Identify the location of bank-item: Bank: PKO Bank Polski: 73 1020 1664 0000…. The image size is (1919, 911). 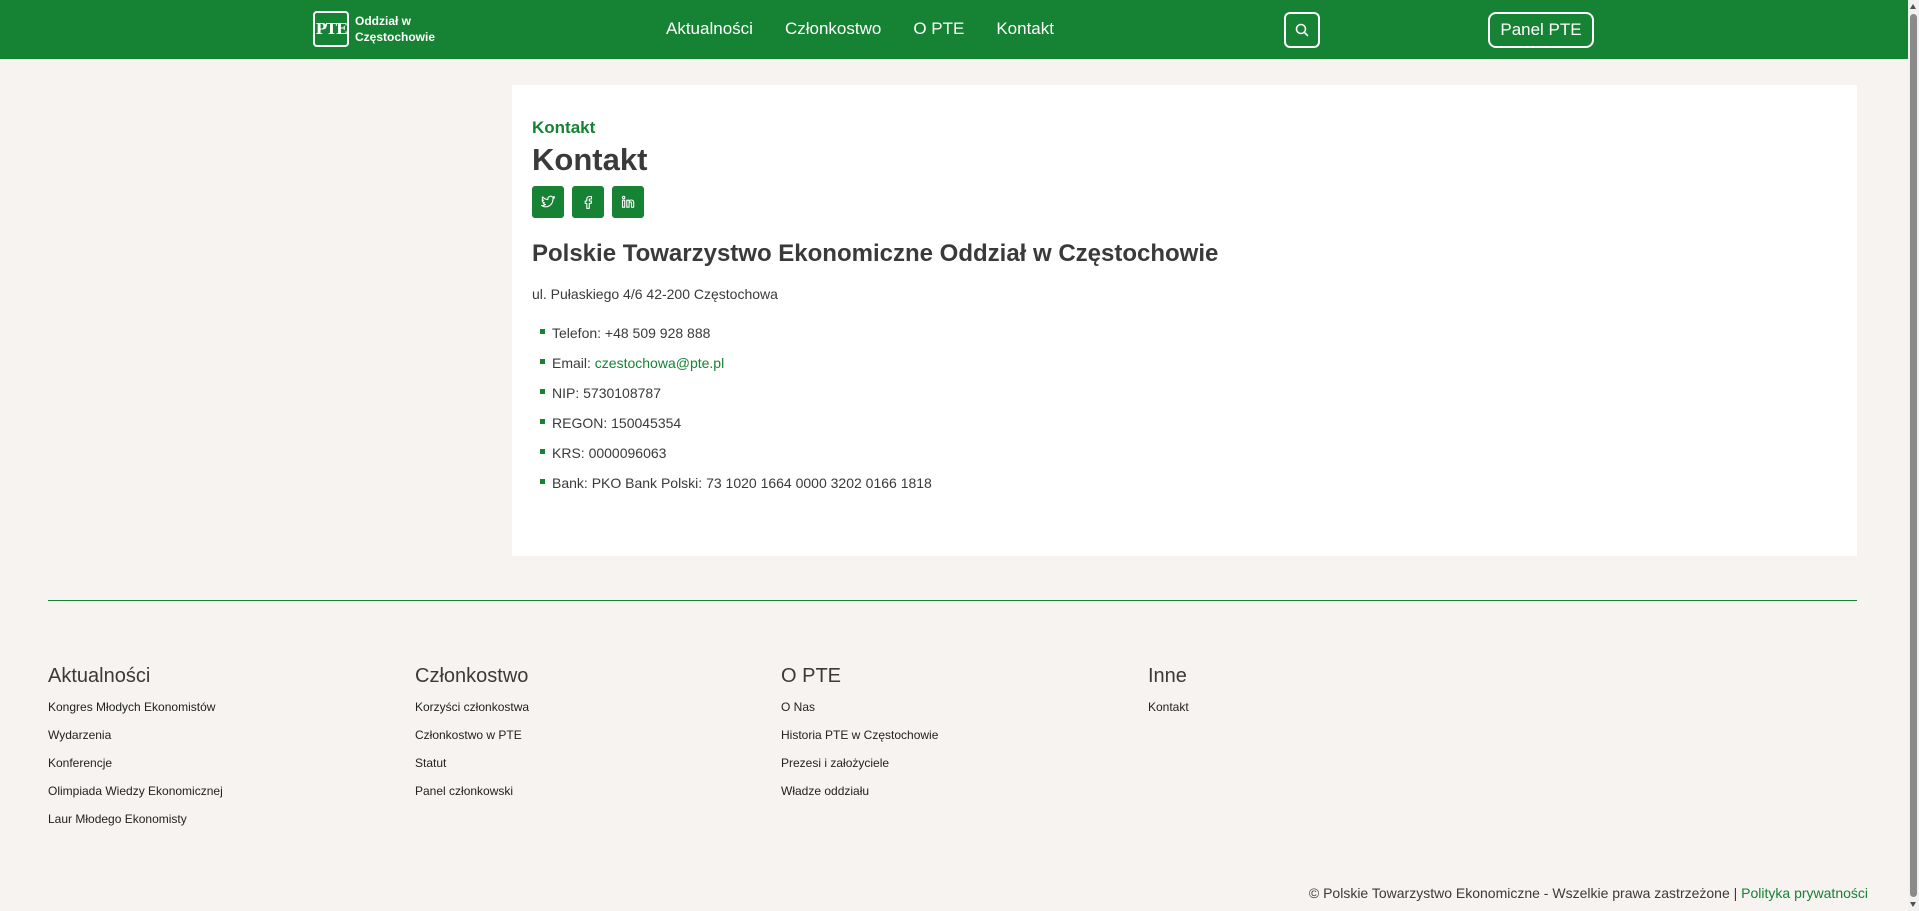
(736, 490).